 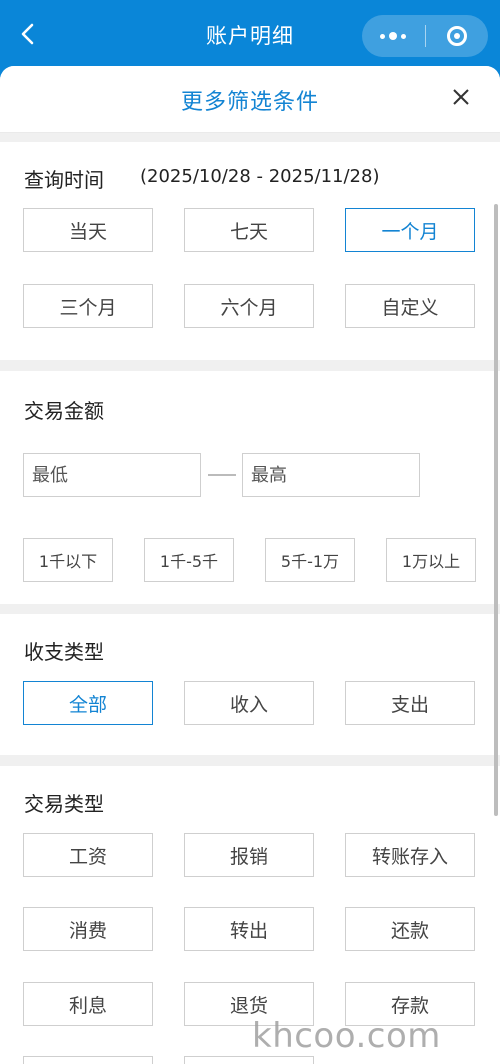 I want to click on trade-option-reimbursement: 报销, so click(x=249, y=855).